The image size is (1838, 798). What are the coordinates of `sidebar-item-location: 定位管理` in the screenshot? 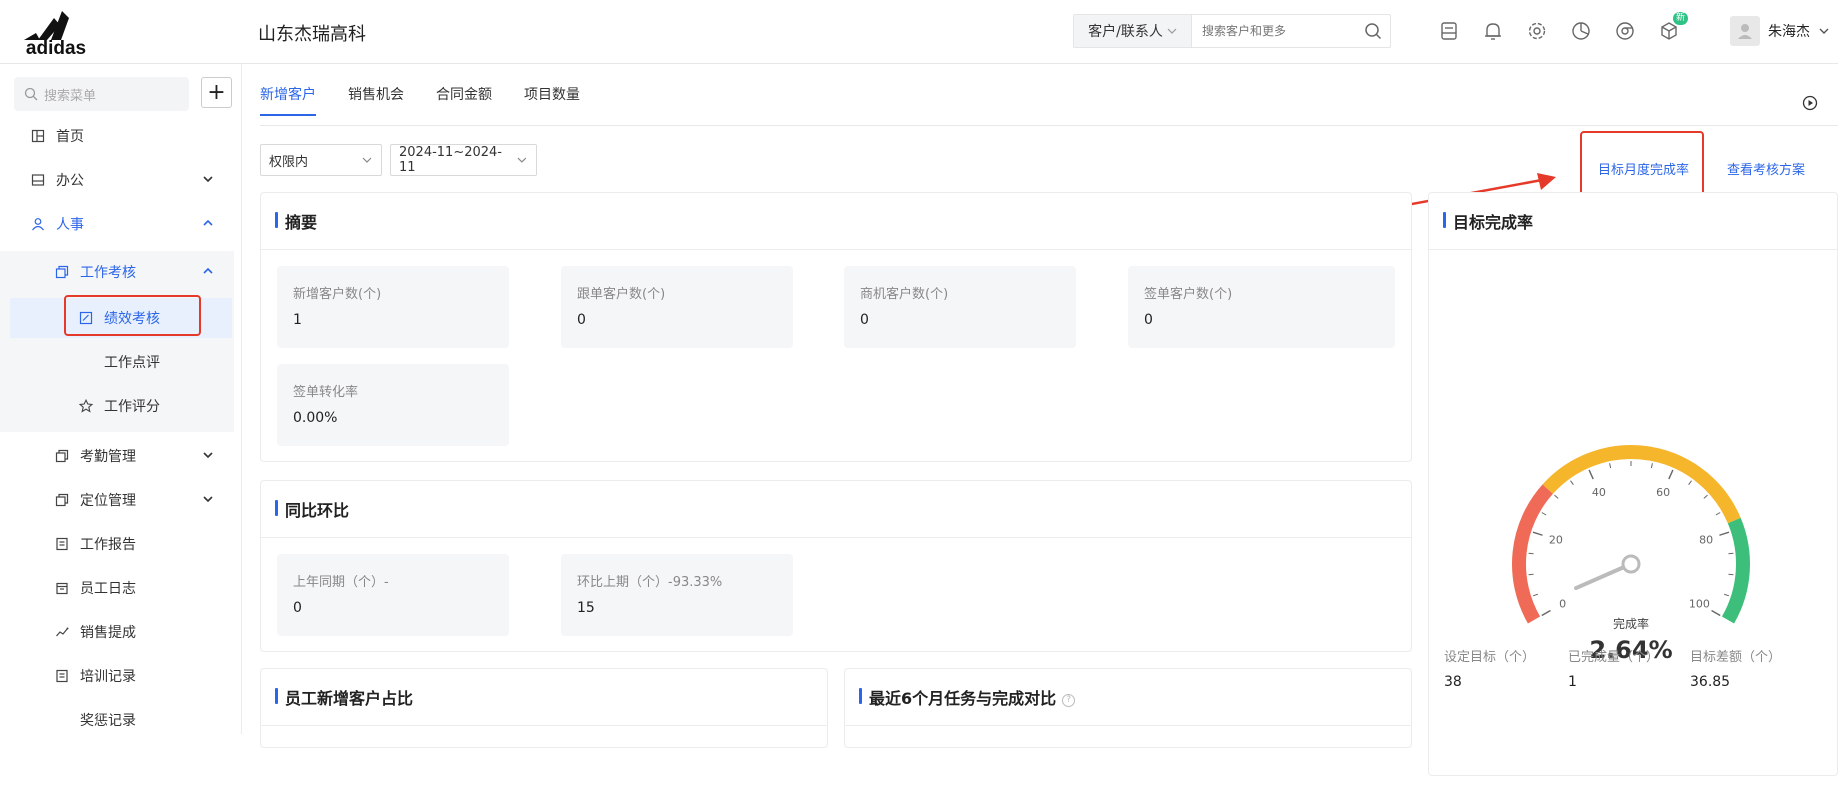 It's located at (117, 500).